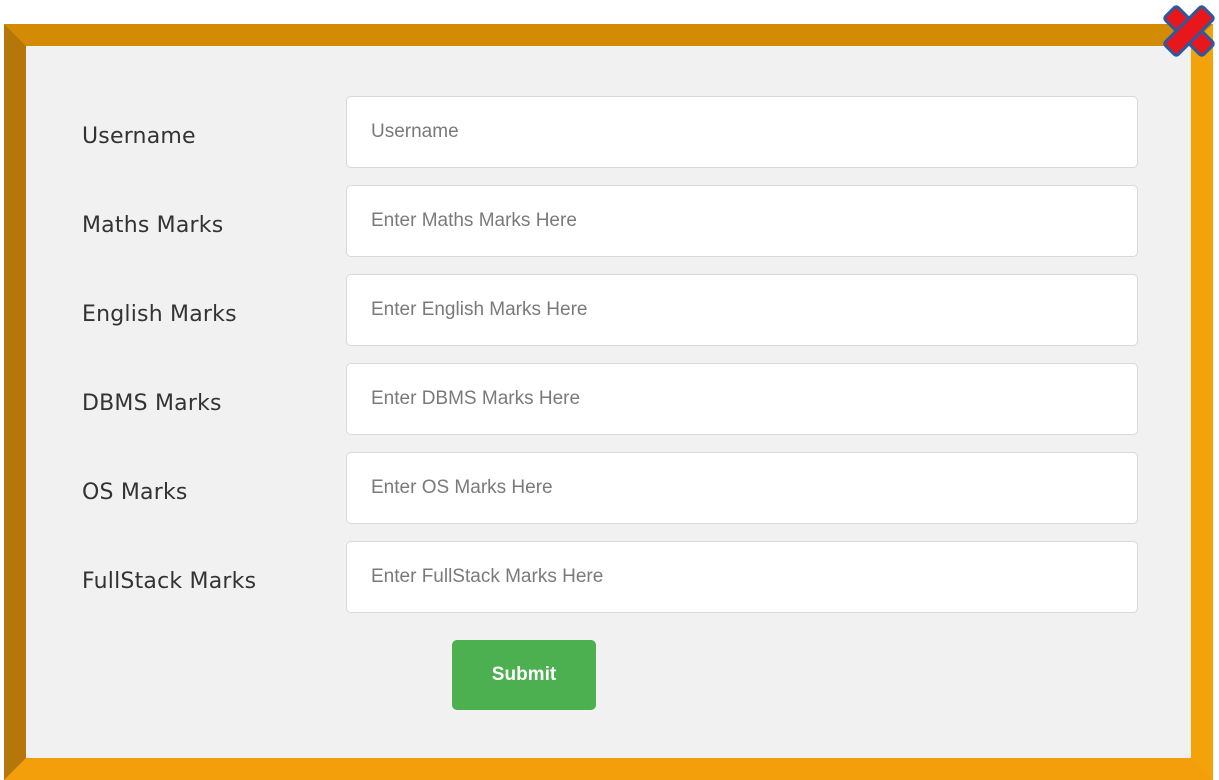 This screenshot has width=1219, height=780. Describe the element at coordinates (152, 403) in the screenshot. I see `dbms-marks-label: DBMS Marks` at that location.